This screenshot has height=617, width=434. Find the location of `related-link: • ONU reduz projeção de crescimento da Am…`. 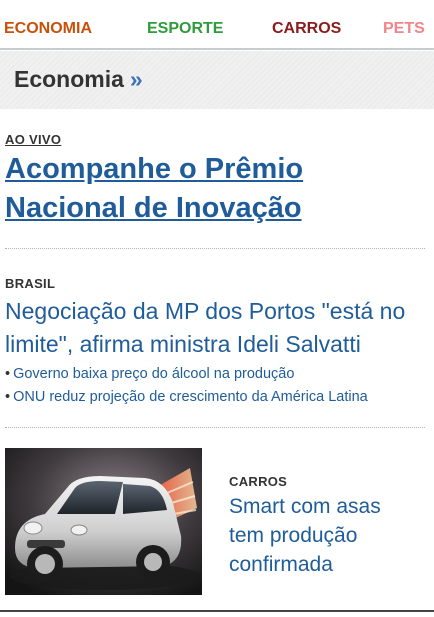

related-link: • ONU reduz projeção de crescimento da Am… is located at coordinates (186, 397).